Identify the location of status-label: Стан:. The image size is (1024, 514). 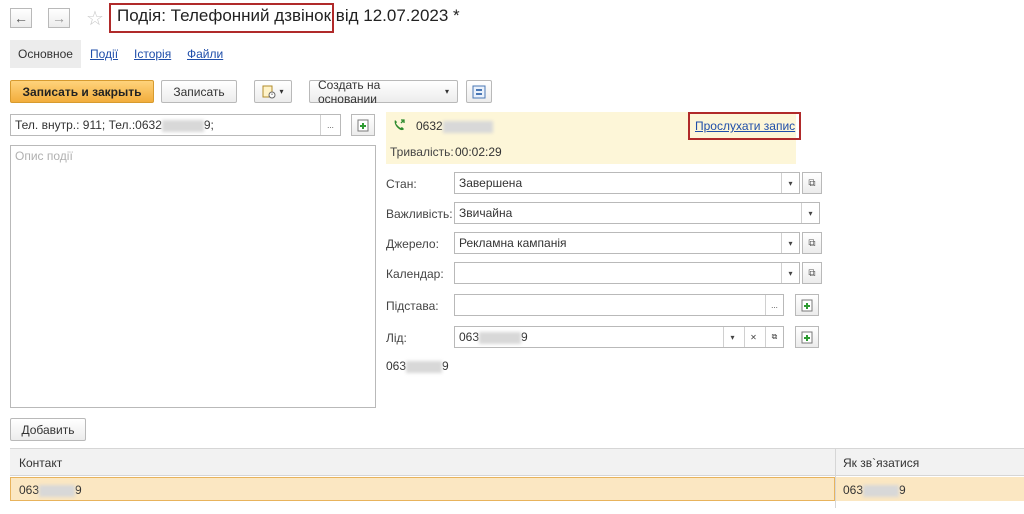
(401, 184).